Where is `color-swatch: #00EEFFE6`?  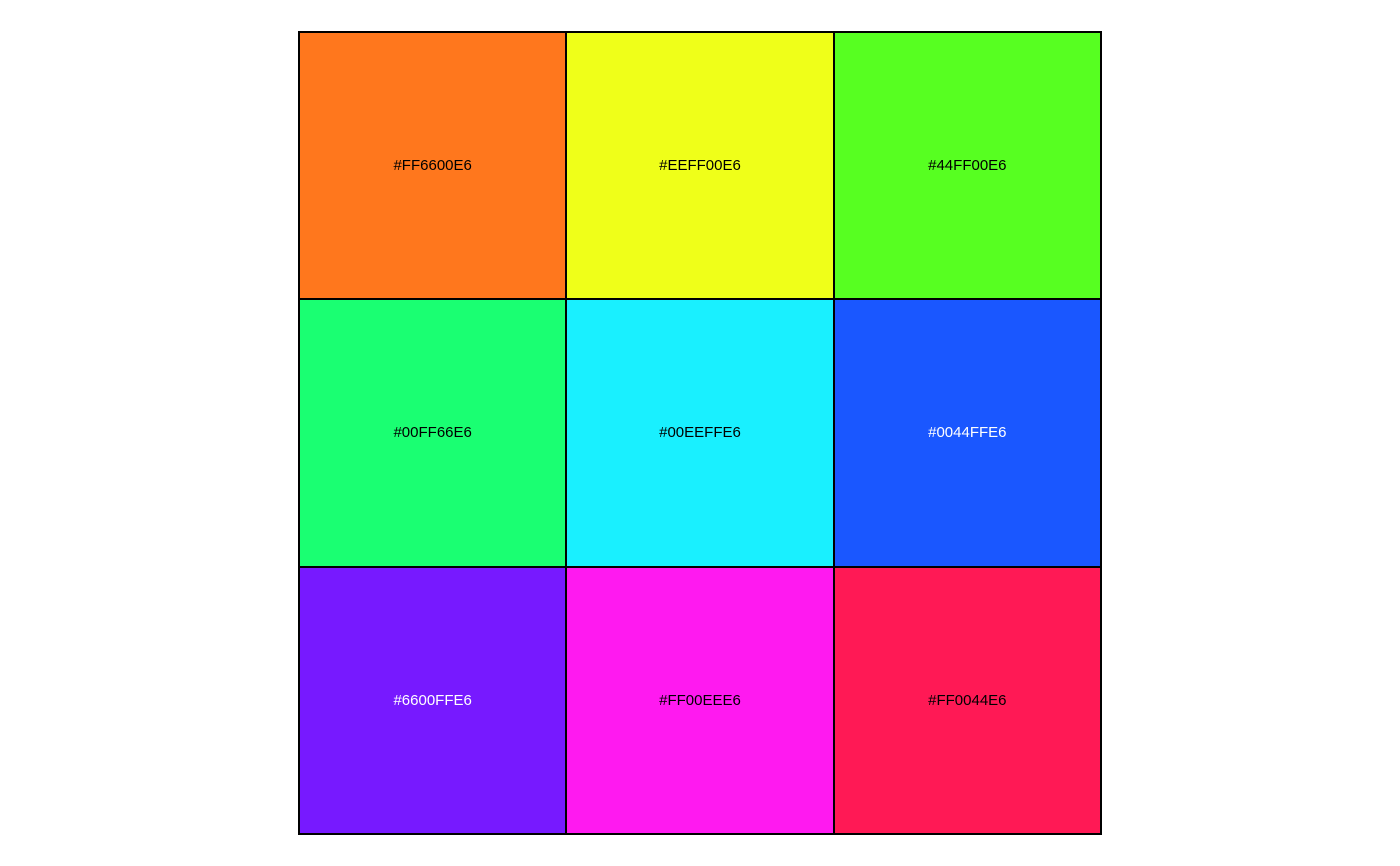
color-swatch: #00EEFFE6 is located at coordinates (700, 433).